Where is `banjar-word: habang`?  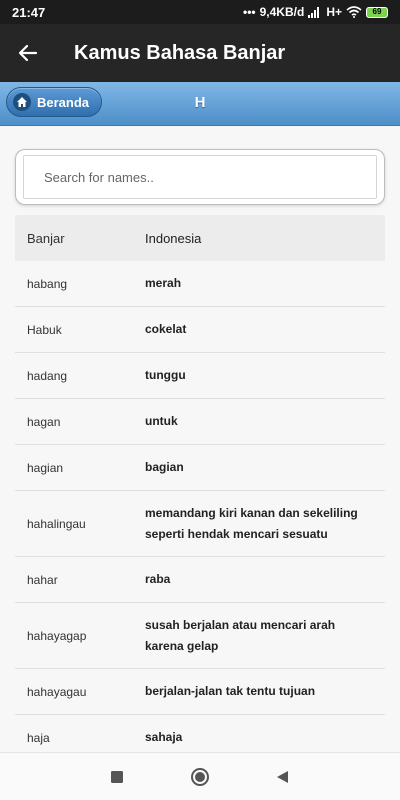 banjar-word: habang is located at coordinates (47, 283).